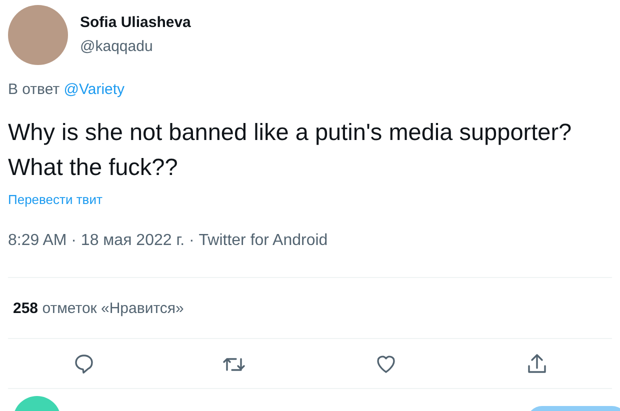  Describe the element at coordinates (98, 308) in the screenshot. I see `likes-count: 258 отметок «Нравится»` at that location.